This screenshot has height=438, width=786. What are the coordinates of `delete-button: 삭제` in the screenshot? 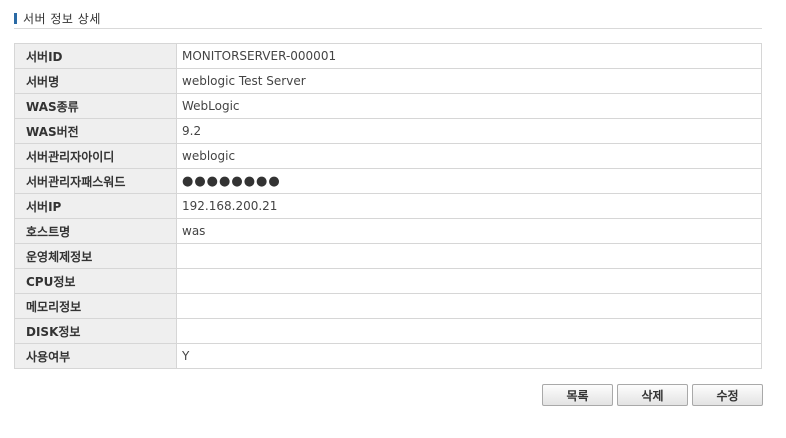 It's located at (652, 395).